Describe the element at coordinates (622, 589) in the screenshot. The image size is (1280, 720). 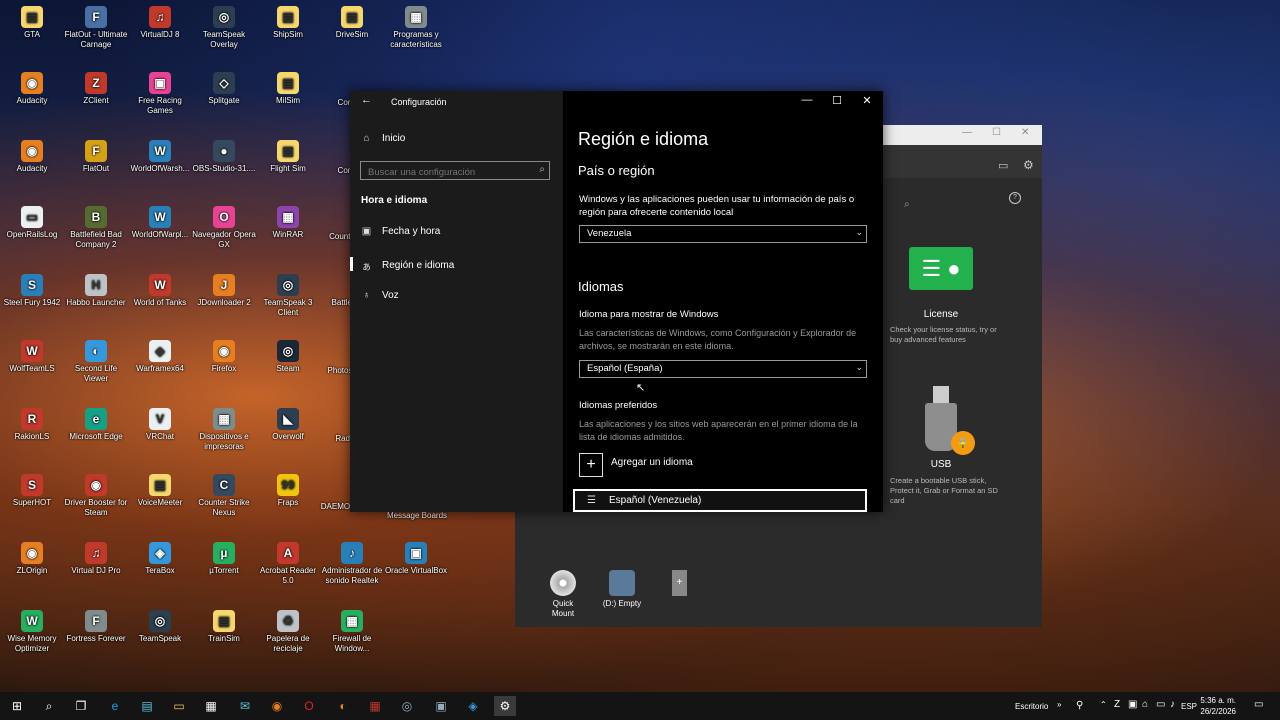
I see `drive-d-button: (D:) Empty` at that location.